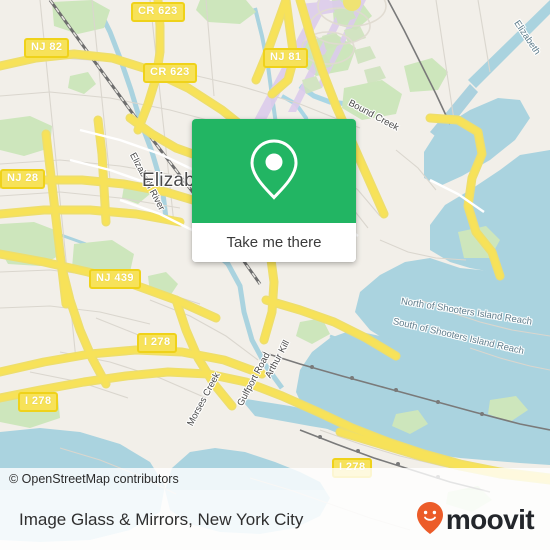 This screenshot has width=550, height=550. Describe the element at coordinates (286, 58) in the screenshot. I see `road-shield-nj-81: NJ 81` at that location.